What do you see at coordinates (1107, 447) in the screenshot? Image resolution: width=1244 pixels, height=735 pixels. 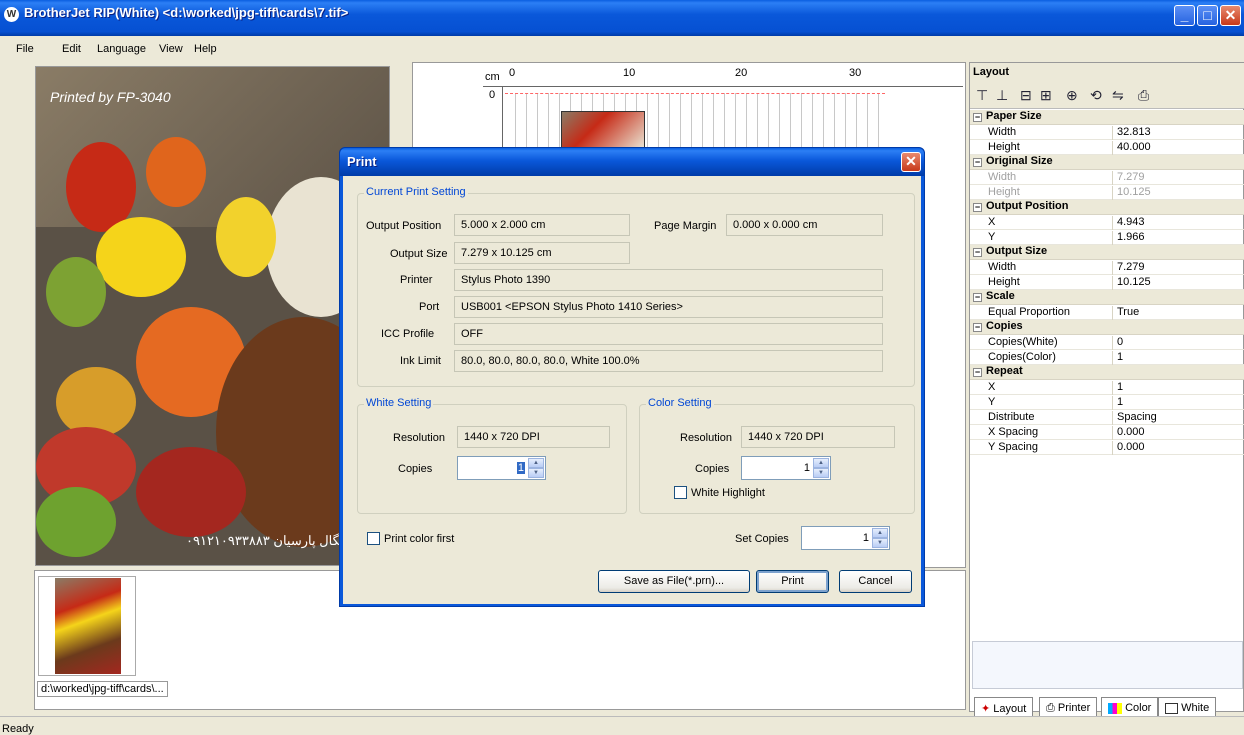 I see `property-row: Y Spacing 0.000` at bounding box center [1107, 447].